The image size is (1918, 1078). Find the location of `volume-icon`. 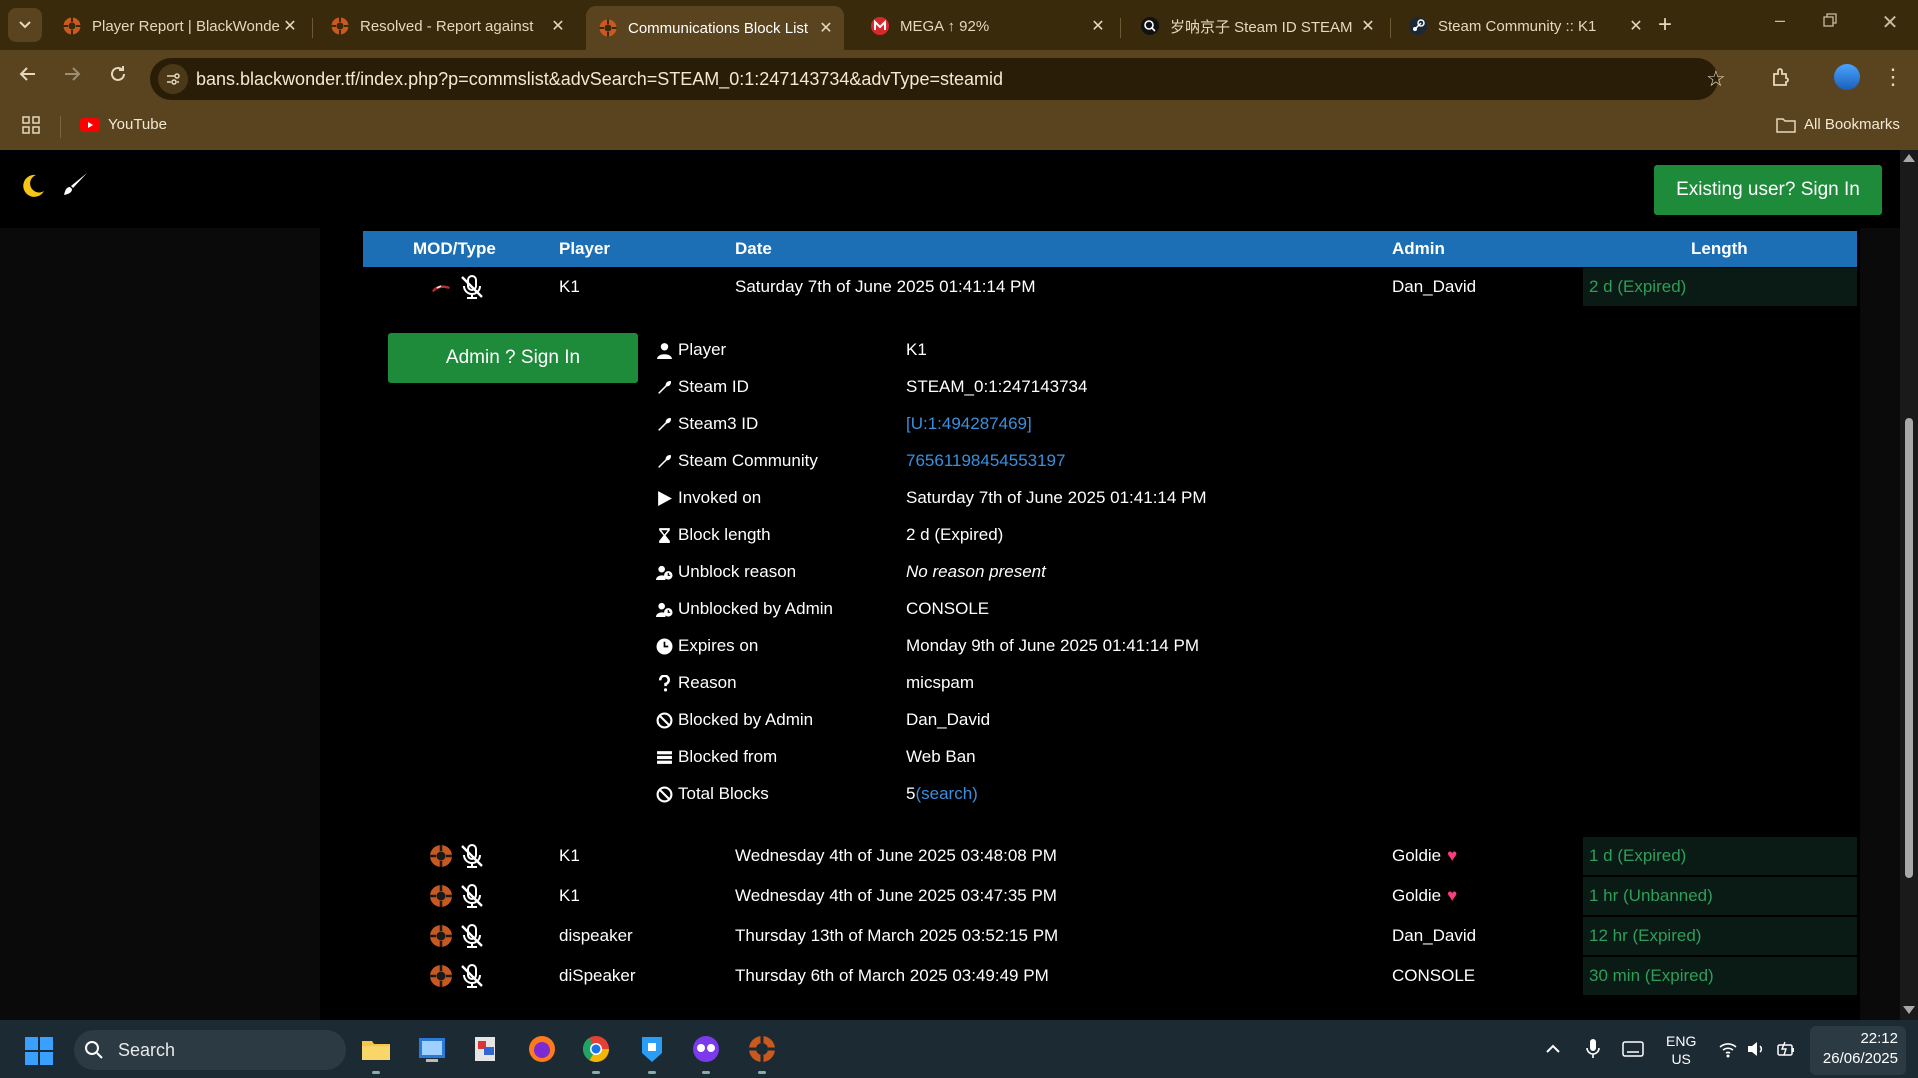

volume-icon is located at coordinates (1756, 1051).